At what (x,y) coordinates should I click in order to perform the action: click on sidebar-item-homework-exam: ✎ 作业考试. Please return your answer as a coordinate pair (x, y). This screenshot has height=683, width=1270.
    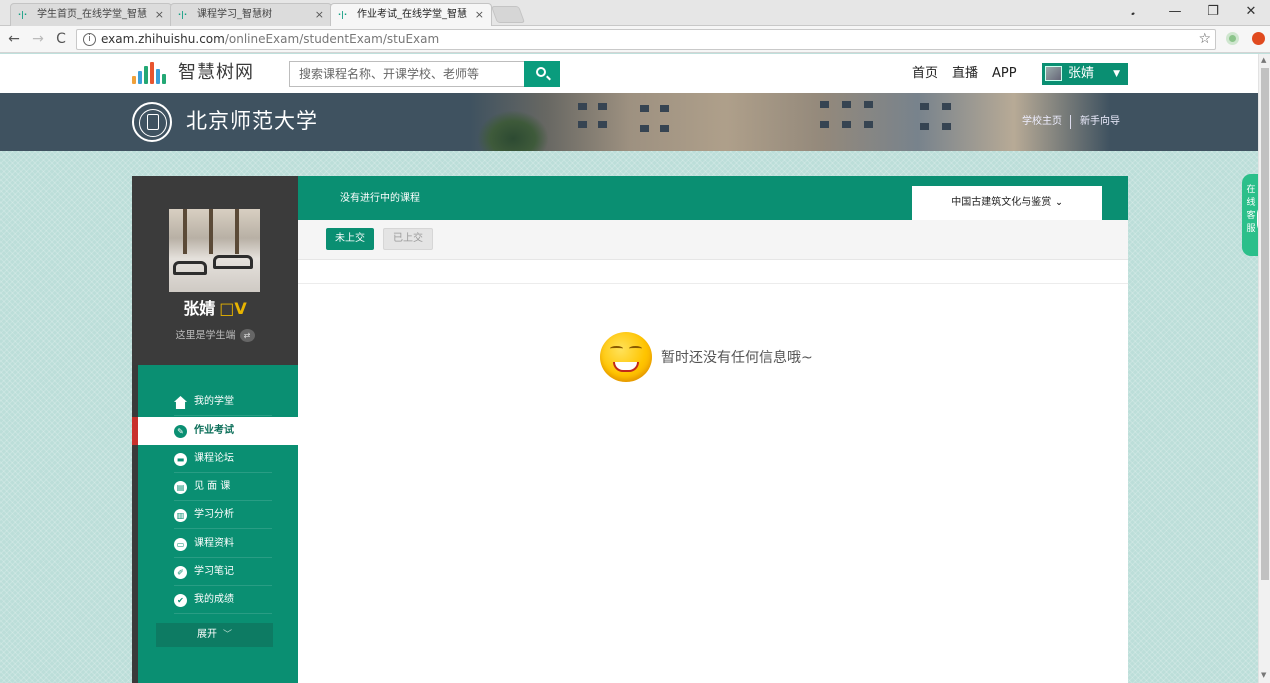
    Looking at the image, I should click on (215, 431).